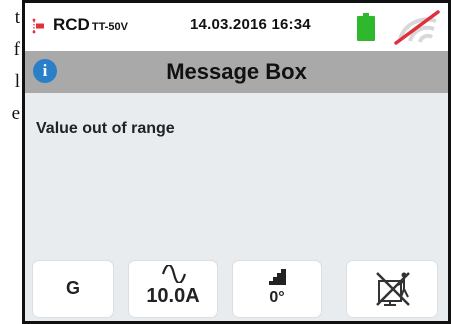  Describe the element at coordinates (17, 81) in the screenshot. I see `side-text-line: l` at that location.